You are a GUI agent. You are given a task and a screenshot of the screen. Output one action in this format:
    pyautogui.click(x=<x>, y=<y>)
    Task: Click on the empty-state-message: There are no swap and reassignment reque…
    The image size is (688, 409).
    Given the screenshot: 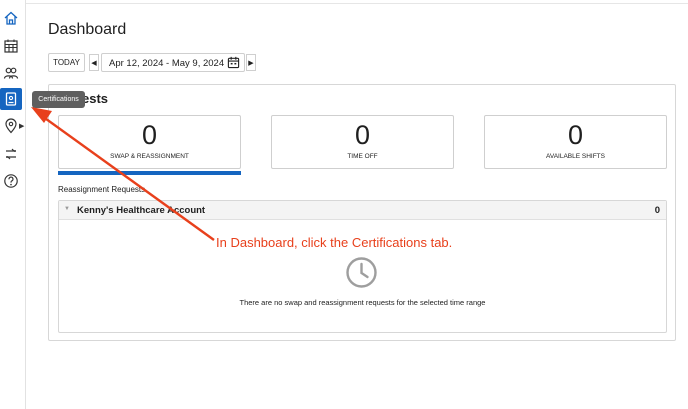 What is the action you would take?
    pyautogui.click(x=362, y=302)
    